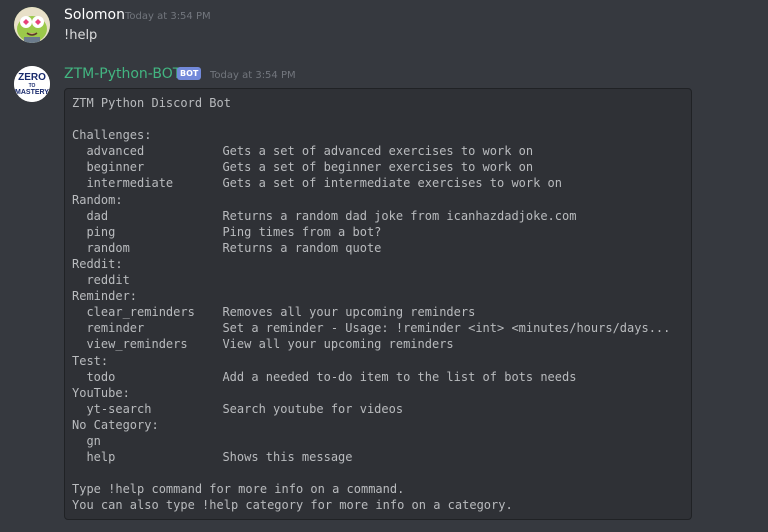  What do you see at coordinates (302, 231) in the screenshot?
I see `help-command-desc: Ping times from a bot?` at bounding box center [302, 231].